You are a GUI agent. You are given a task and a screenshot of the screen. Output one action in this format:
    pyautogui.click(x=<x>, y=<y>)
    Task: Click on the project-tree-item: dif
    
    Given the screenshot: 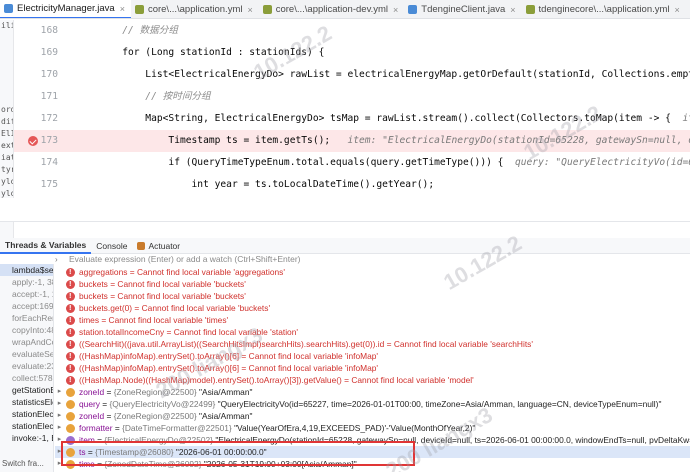 What is the action you would take?
    pyautogui.click(x=6, y=122)
    